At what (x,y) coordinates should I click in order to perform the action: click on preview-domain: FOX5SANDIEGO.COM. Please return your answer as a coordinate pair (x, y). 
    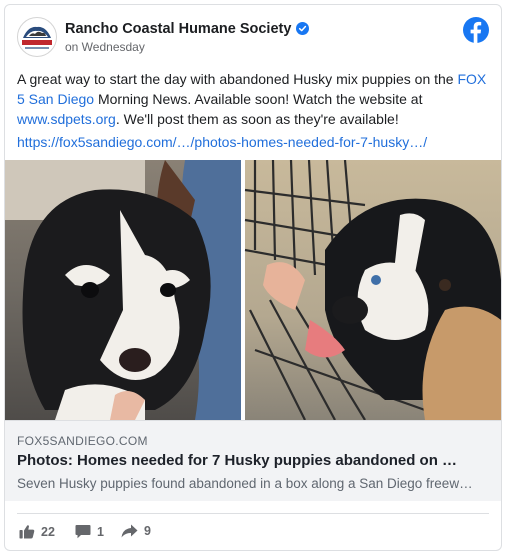
    Looking at the image, I should click on (82, 441).